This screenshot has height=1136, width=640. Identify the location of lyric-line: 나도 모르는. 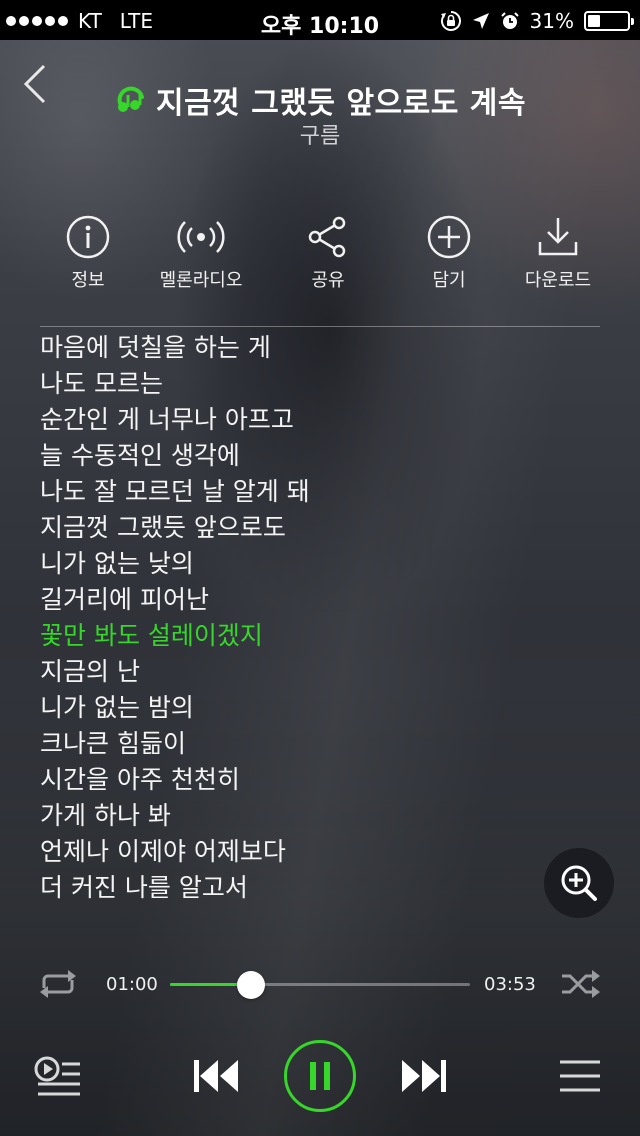
(101, 383).